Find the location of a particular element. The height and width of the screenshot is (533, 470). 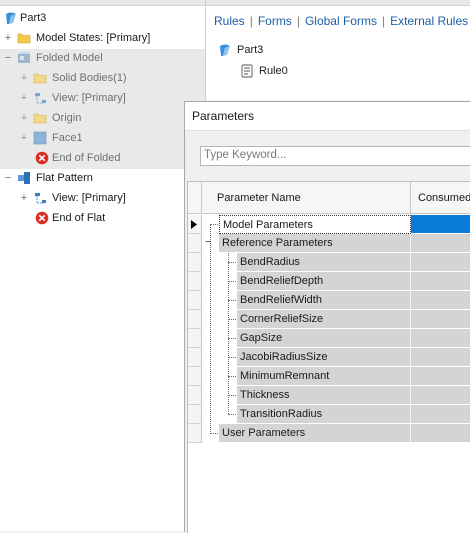

browser-node-label: End of Flat is located at coordinates (79, 218).